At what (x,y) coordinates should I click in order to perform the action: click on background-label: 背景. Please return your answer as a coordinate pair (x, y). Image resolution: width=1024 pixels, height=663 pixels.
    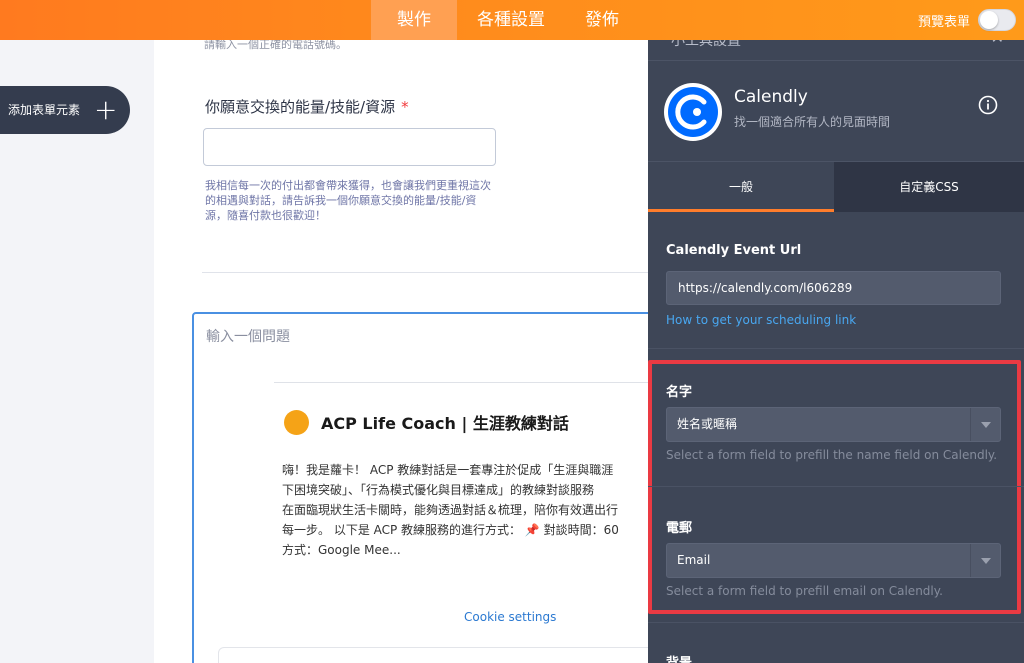
    Looking at the image, I should click on (679, 657).